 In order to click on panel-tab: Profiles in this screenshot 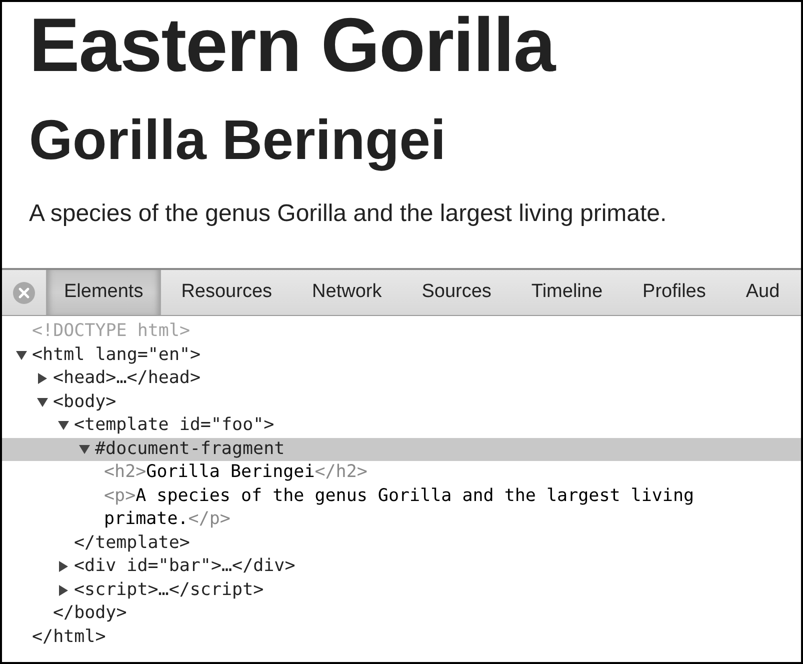, I will do `click(674, 292)`.